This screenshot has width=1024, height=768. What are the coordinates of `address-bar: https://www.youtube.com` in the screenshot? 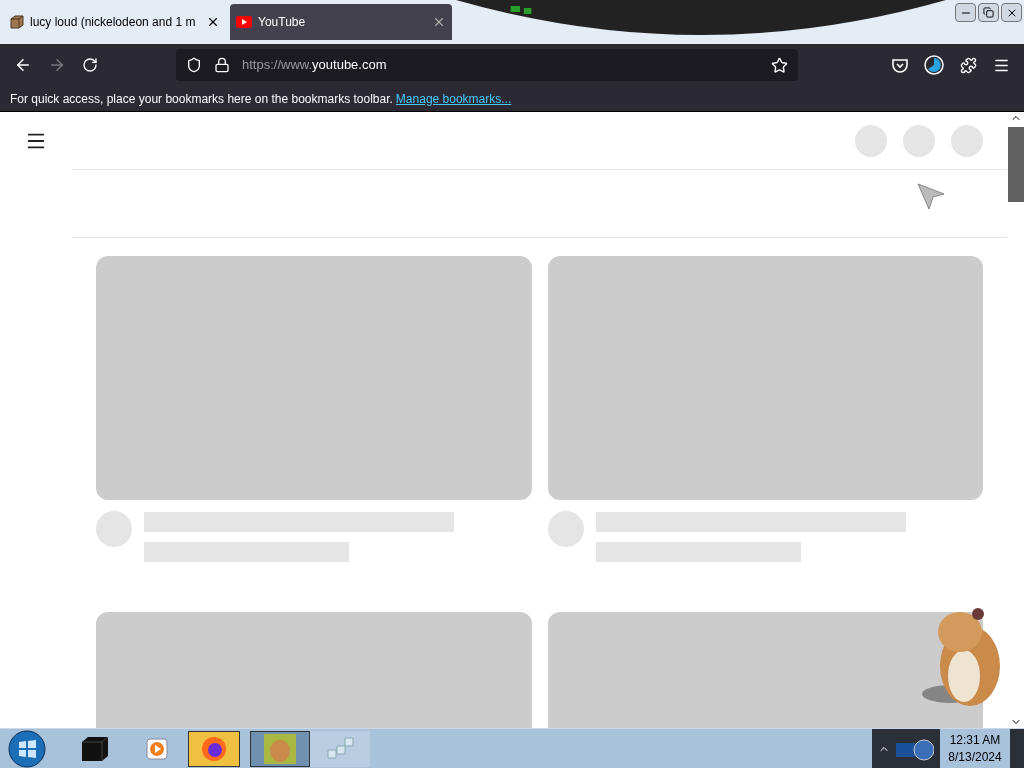 It's located at (487, 65).